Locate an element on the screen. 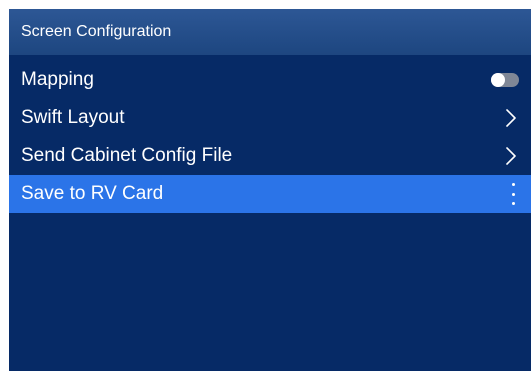 The image size is (531, 371). toggle-knob is located at coordinates (498, 80).